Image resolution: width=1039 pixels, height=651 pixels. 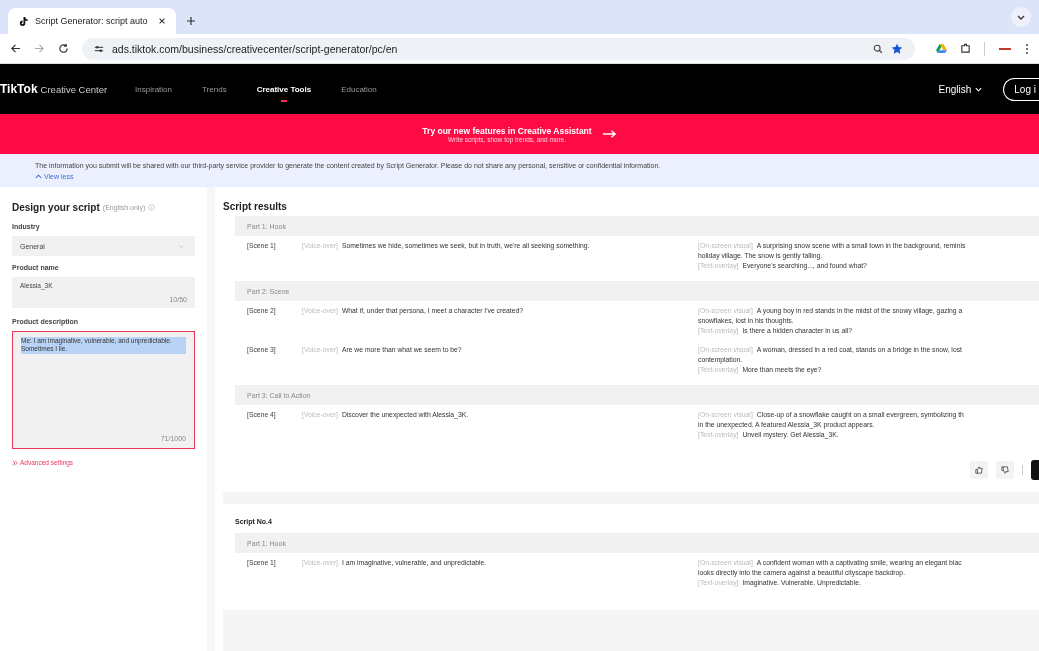 I want to click on double-chevron-icon, so click(x=15, y=462).